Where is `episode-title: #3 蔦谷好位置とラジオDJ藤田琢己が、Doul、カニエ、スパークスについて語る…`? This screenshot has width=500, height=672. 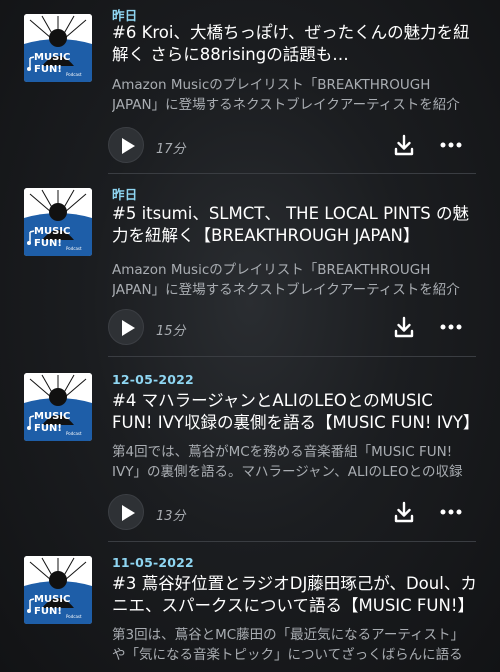
episode-title: #3 蔦谷好位置とラジオDJ藤田琢己が、Doul、カニエ、スパークスについて語る… is located at coordinates (295, 595).